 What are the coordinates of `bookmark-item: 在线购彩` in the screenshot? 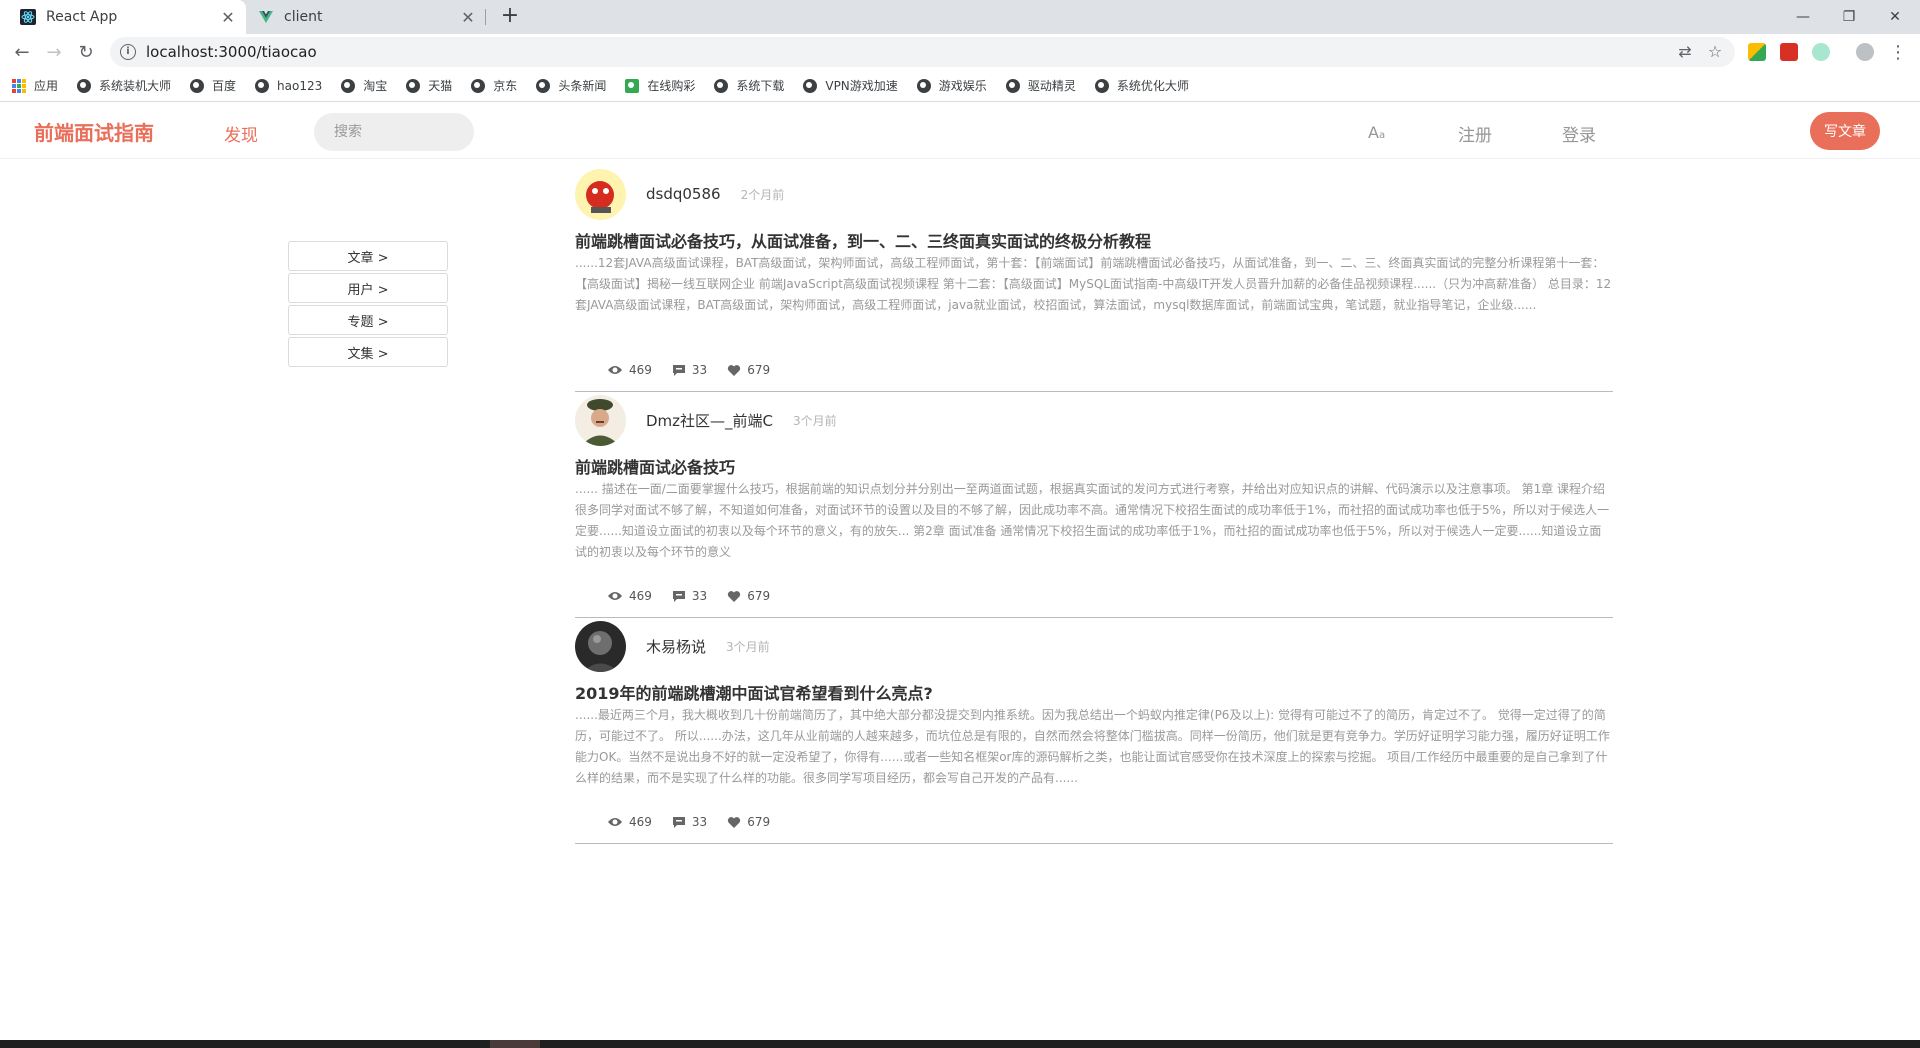 It's located at (660, 85).